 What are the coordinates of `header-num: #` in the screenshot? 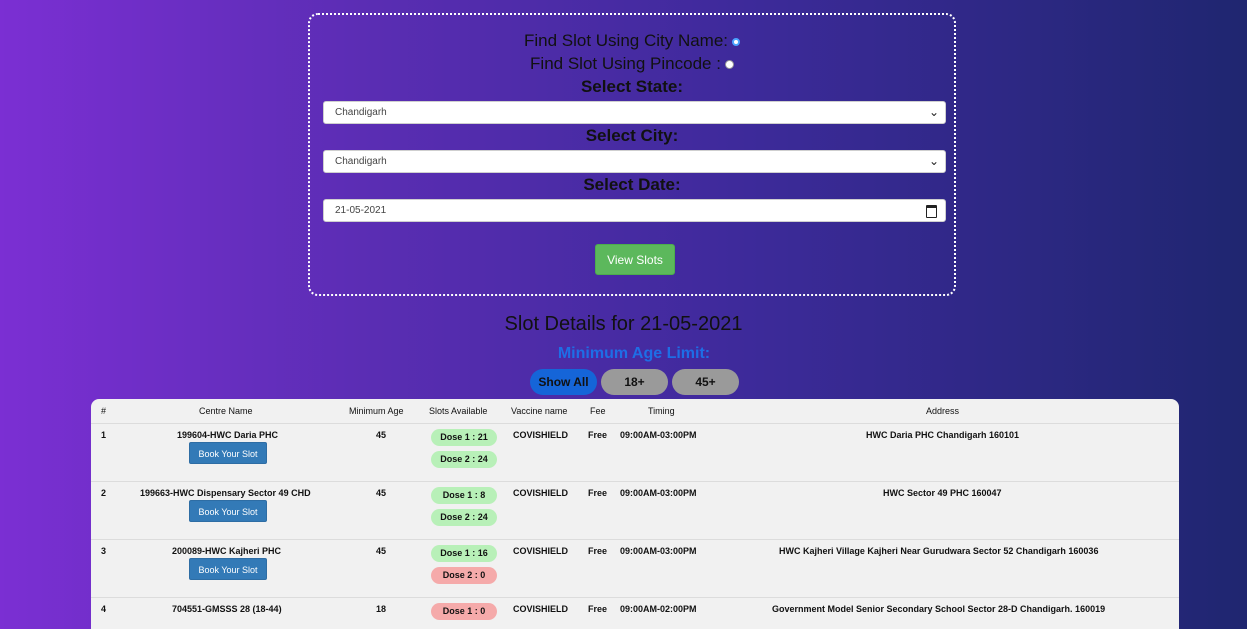 It's located at (104, 411).